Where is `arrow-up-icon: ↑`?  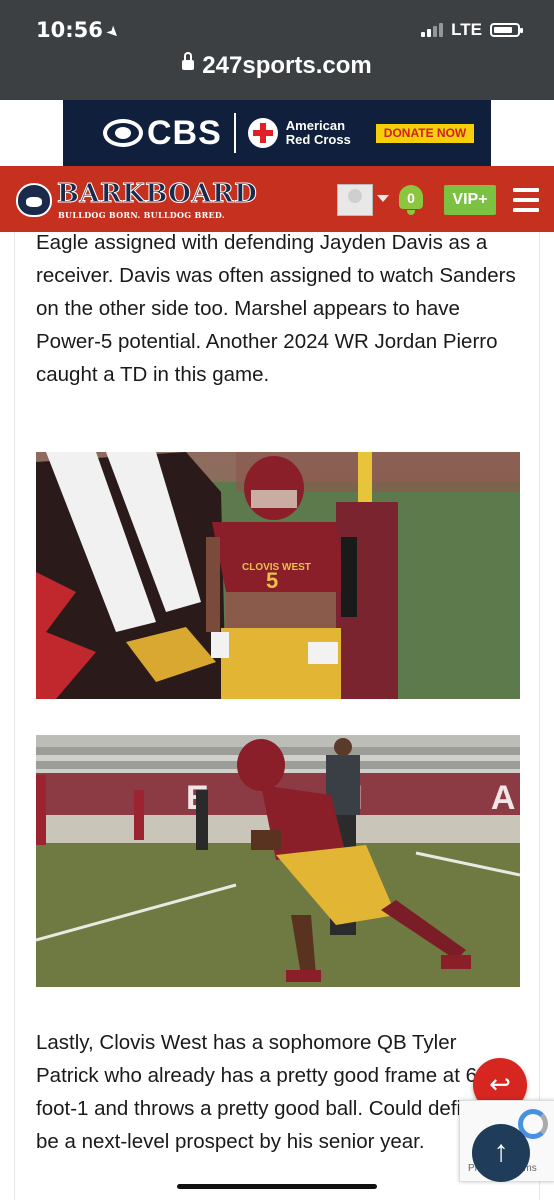 arrow-up-icon: ↑ is located at coordinates (501, 1151).